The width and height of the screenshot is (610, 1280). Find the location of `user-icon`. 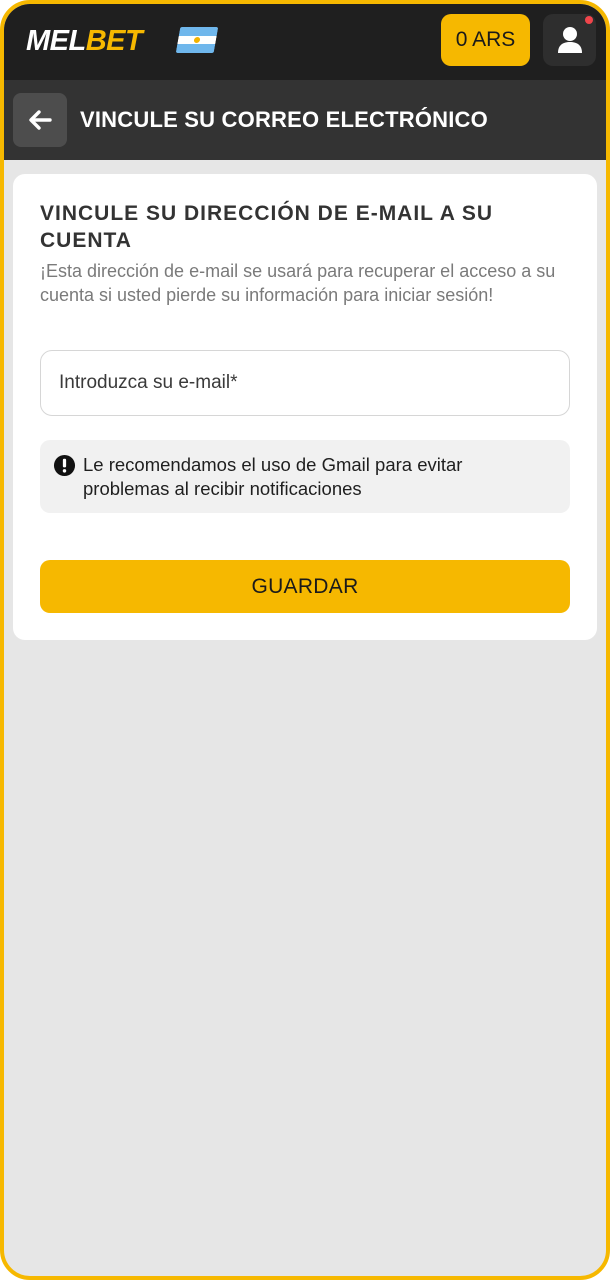

user-icon is located at coordinates (569, 40).